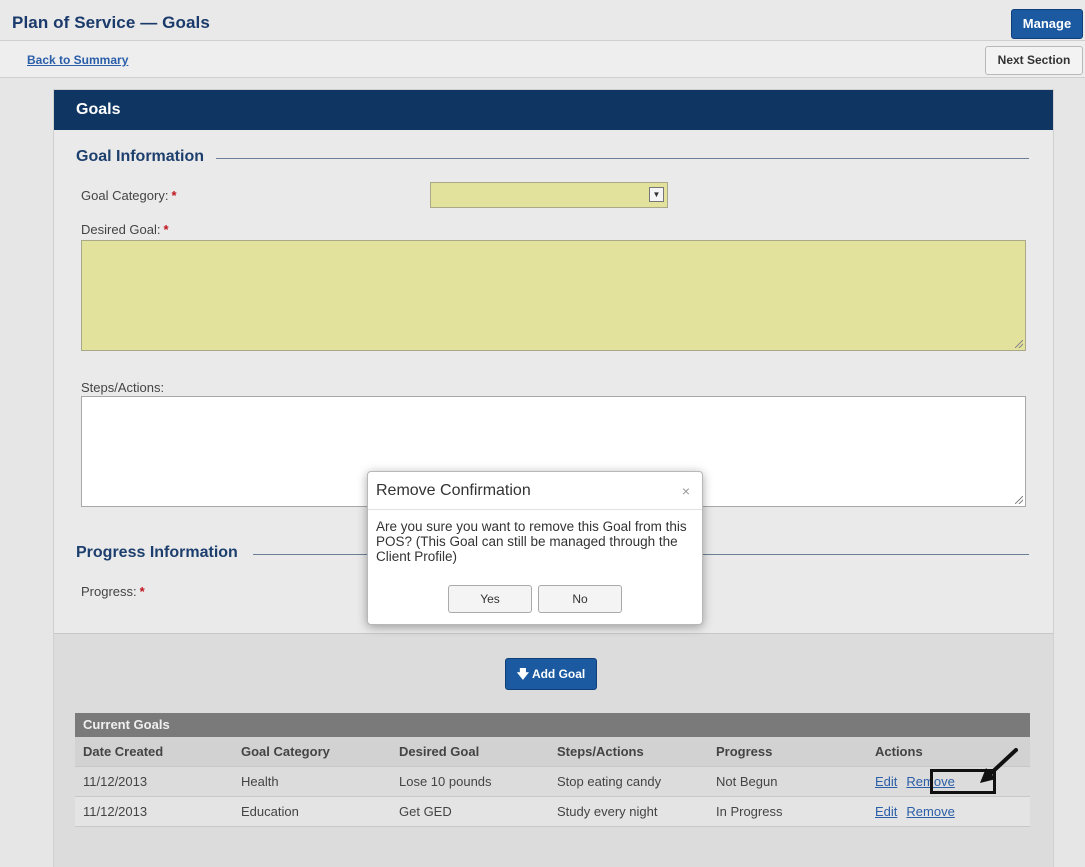 The width and height of the screenshot is (1085, 867). Describe the element at coordinates (445, 781) in the screenshot. I see `goal-cell: Lose 10 pounds` at that location.